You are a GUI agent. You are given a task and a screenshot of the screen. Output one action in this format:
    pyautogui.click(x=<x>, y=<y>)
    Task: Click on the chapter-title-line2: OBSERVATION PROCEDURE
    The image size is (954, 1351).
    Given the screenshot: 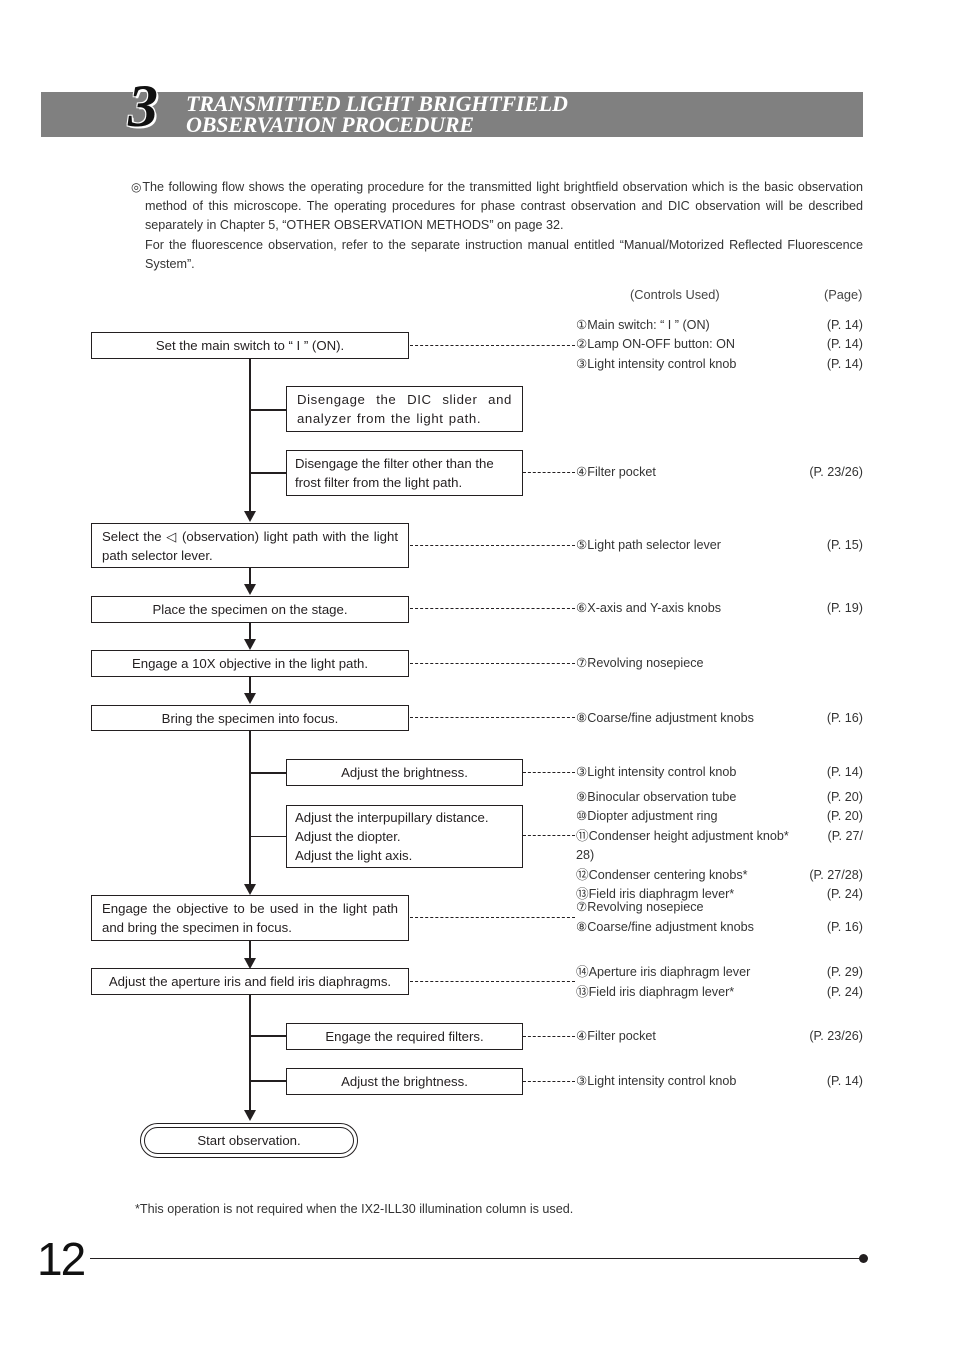 What is the action you would take?
    pyautogui.click(x=330, y=124)
    